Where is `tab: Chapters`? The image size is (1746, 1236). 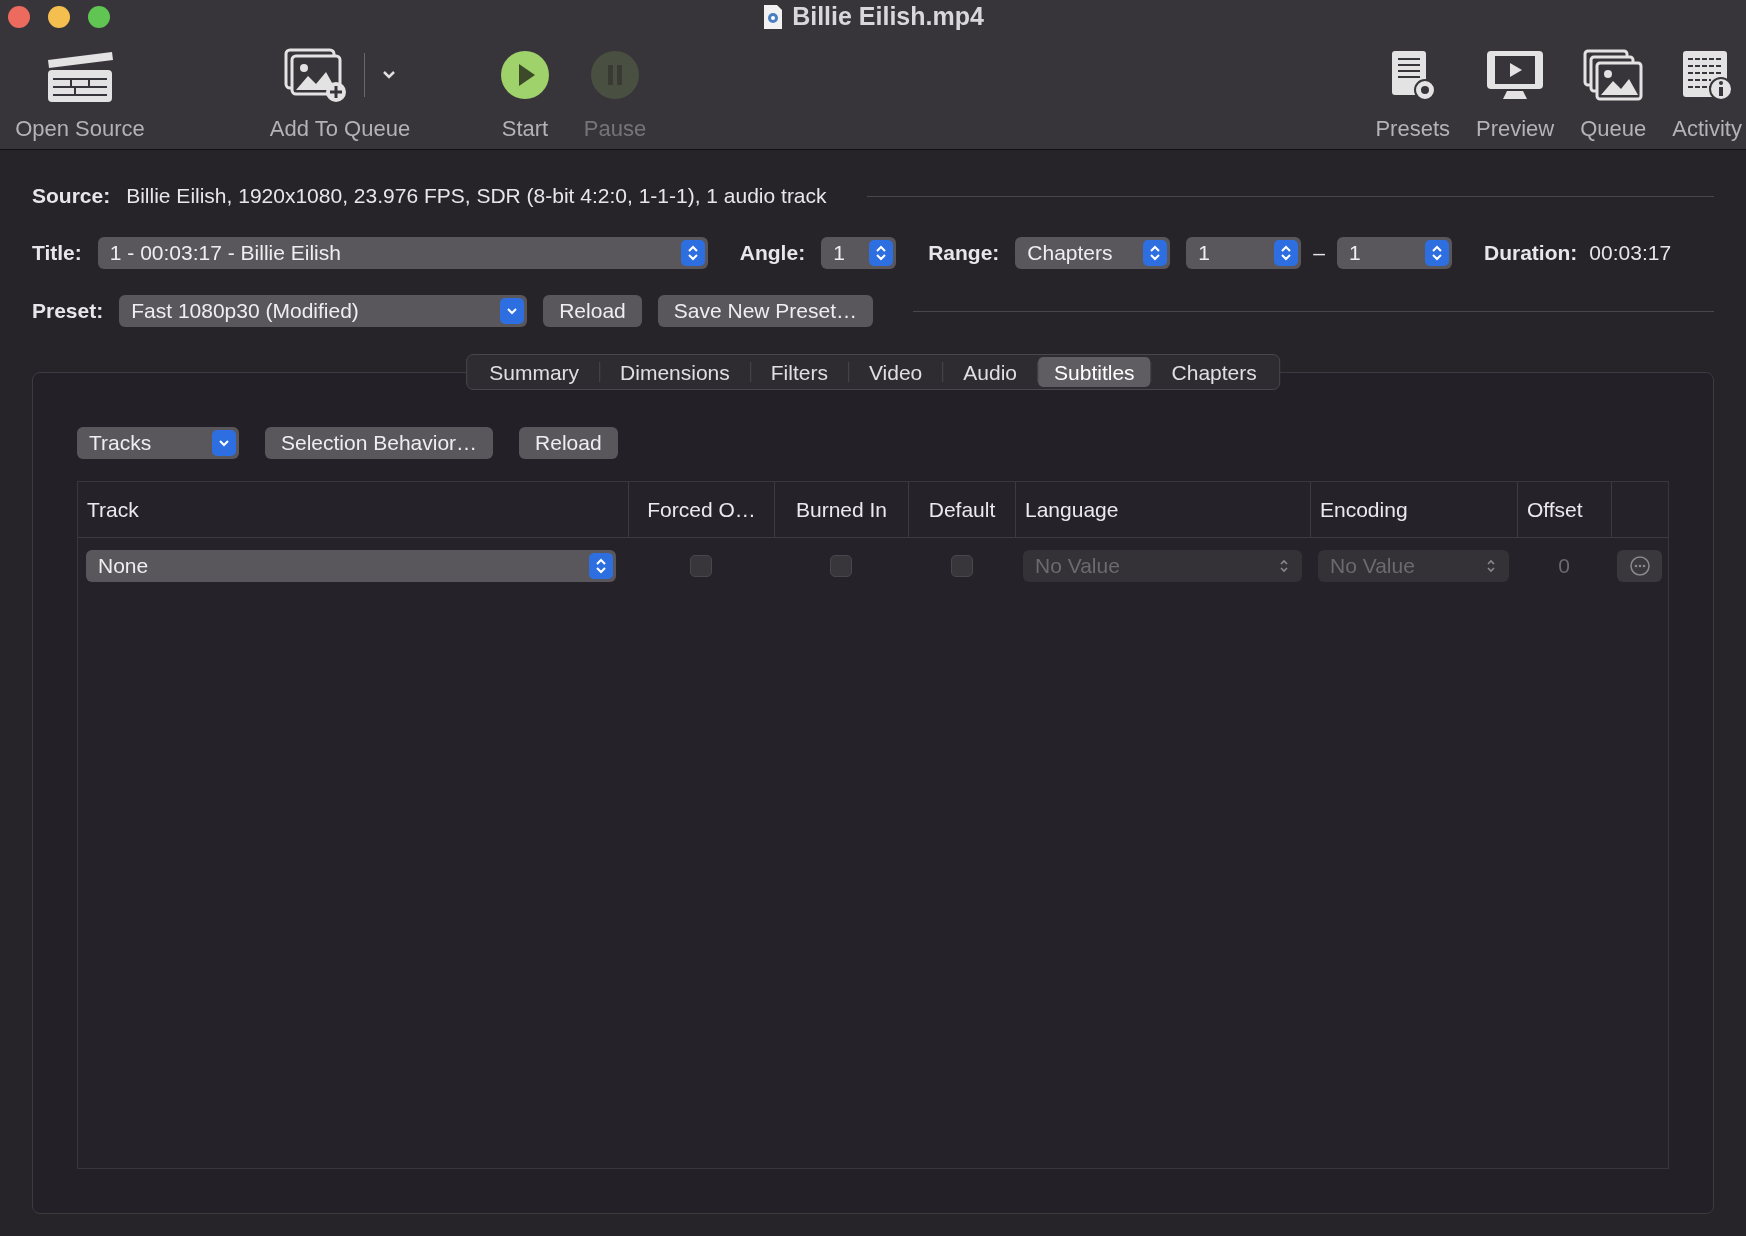 tab: Chapters is located at coordinates (1214, 372).